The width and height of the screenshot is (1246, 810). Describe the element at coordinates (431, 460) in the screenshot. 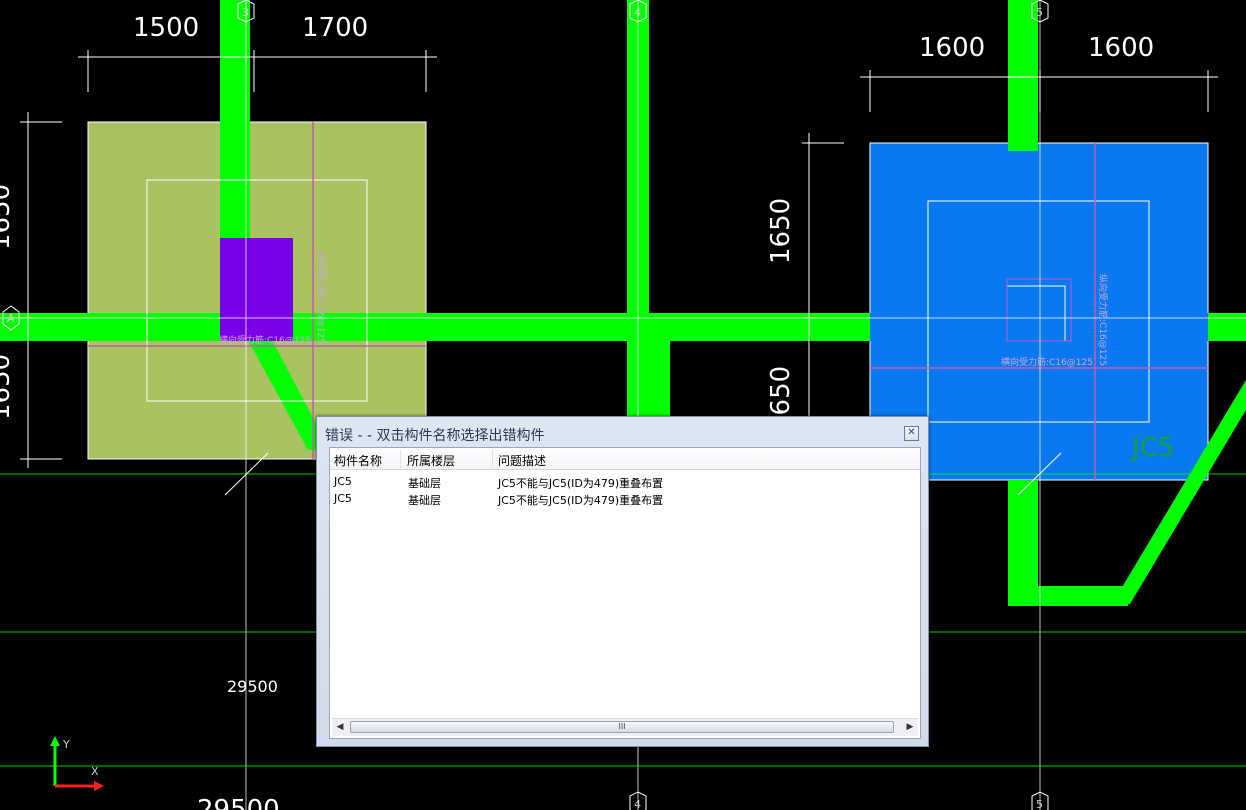

I see `column-header-floor: 所属楼层` at that location.